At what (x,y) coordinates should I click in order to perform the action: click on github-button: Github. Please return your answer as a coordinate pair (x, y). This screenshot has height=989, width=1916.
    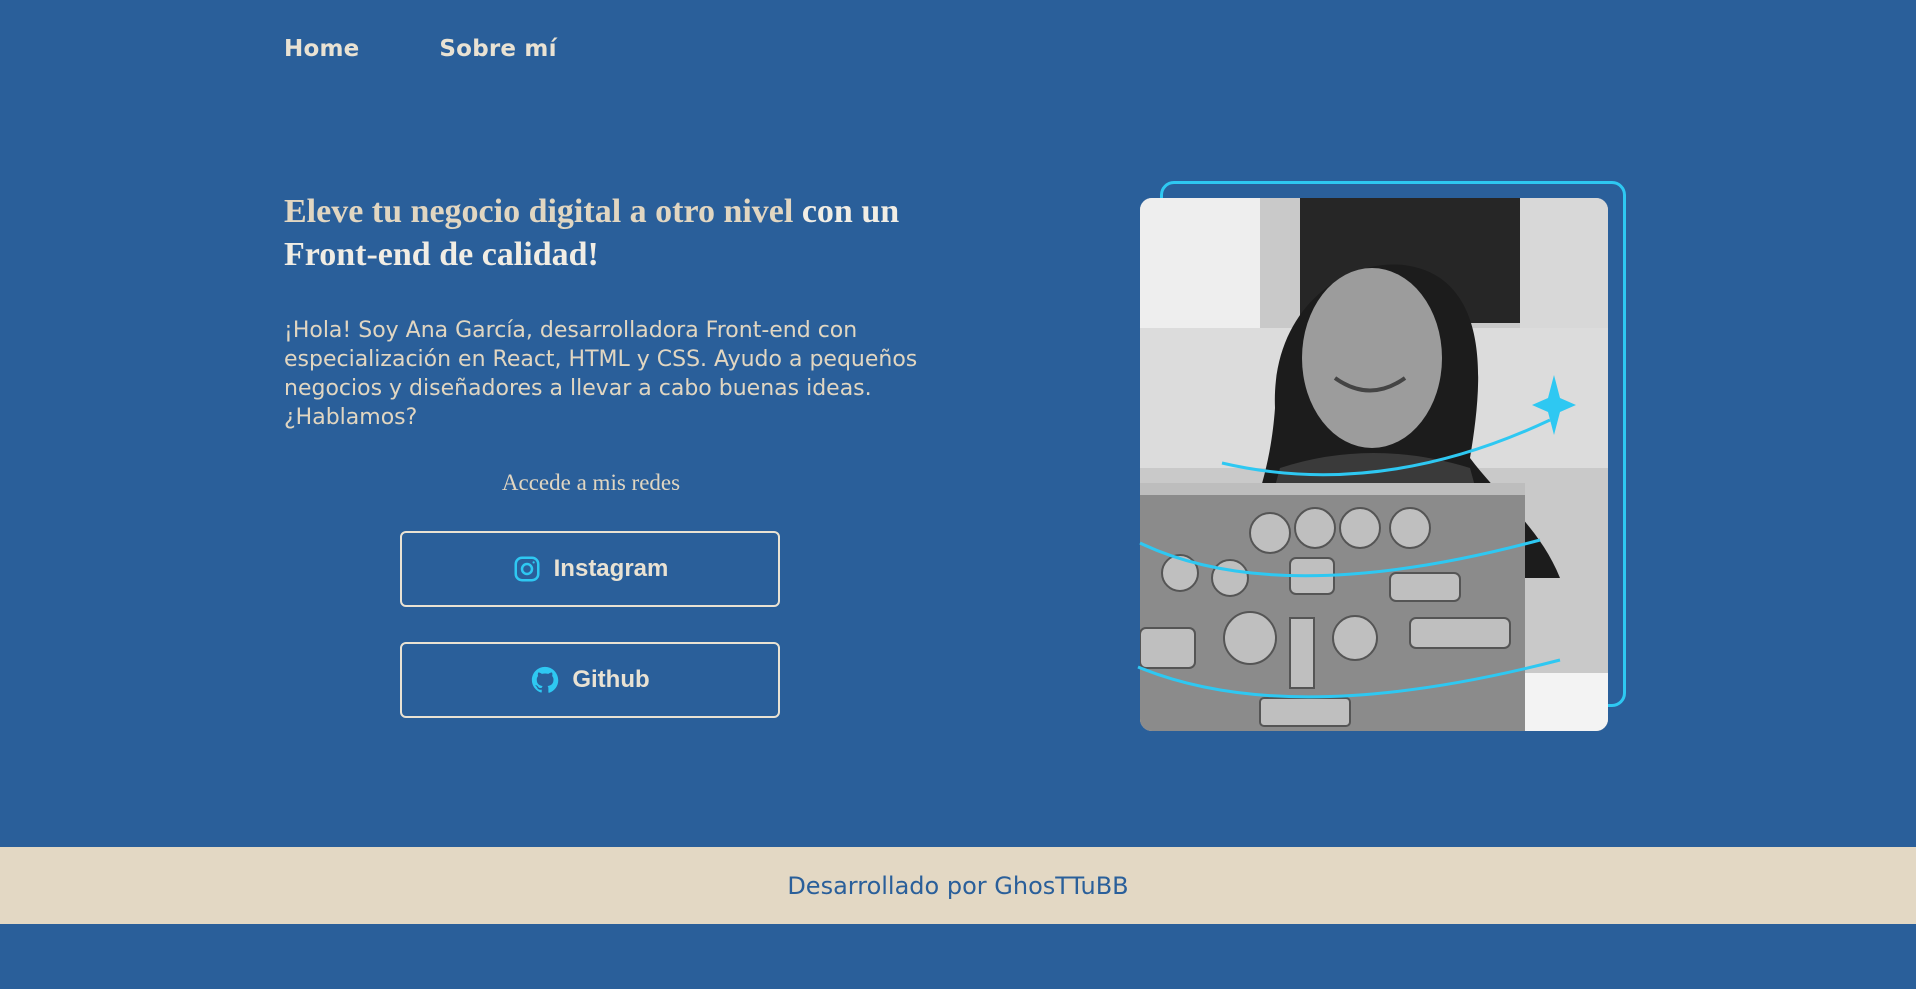
    Looking at the image, I should click on (590, 680).